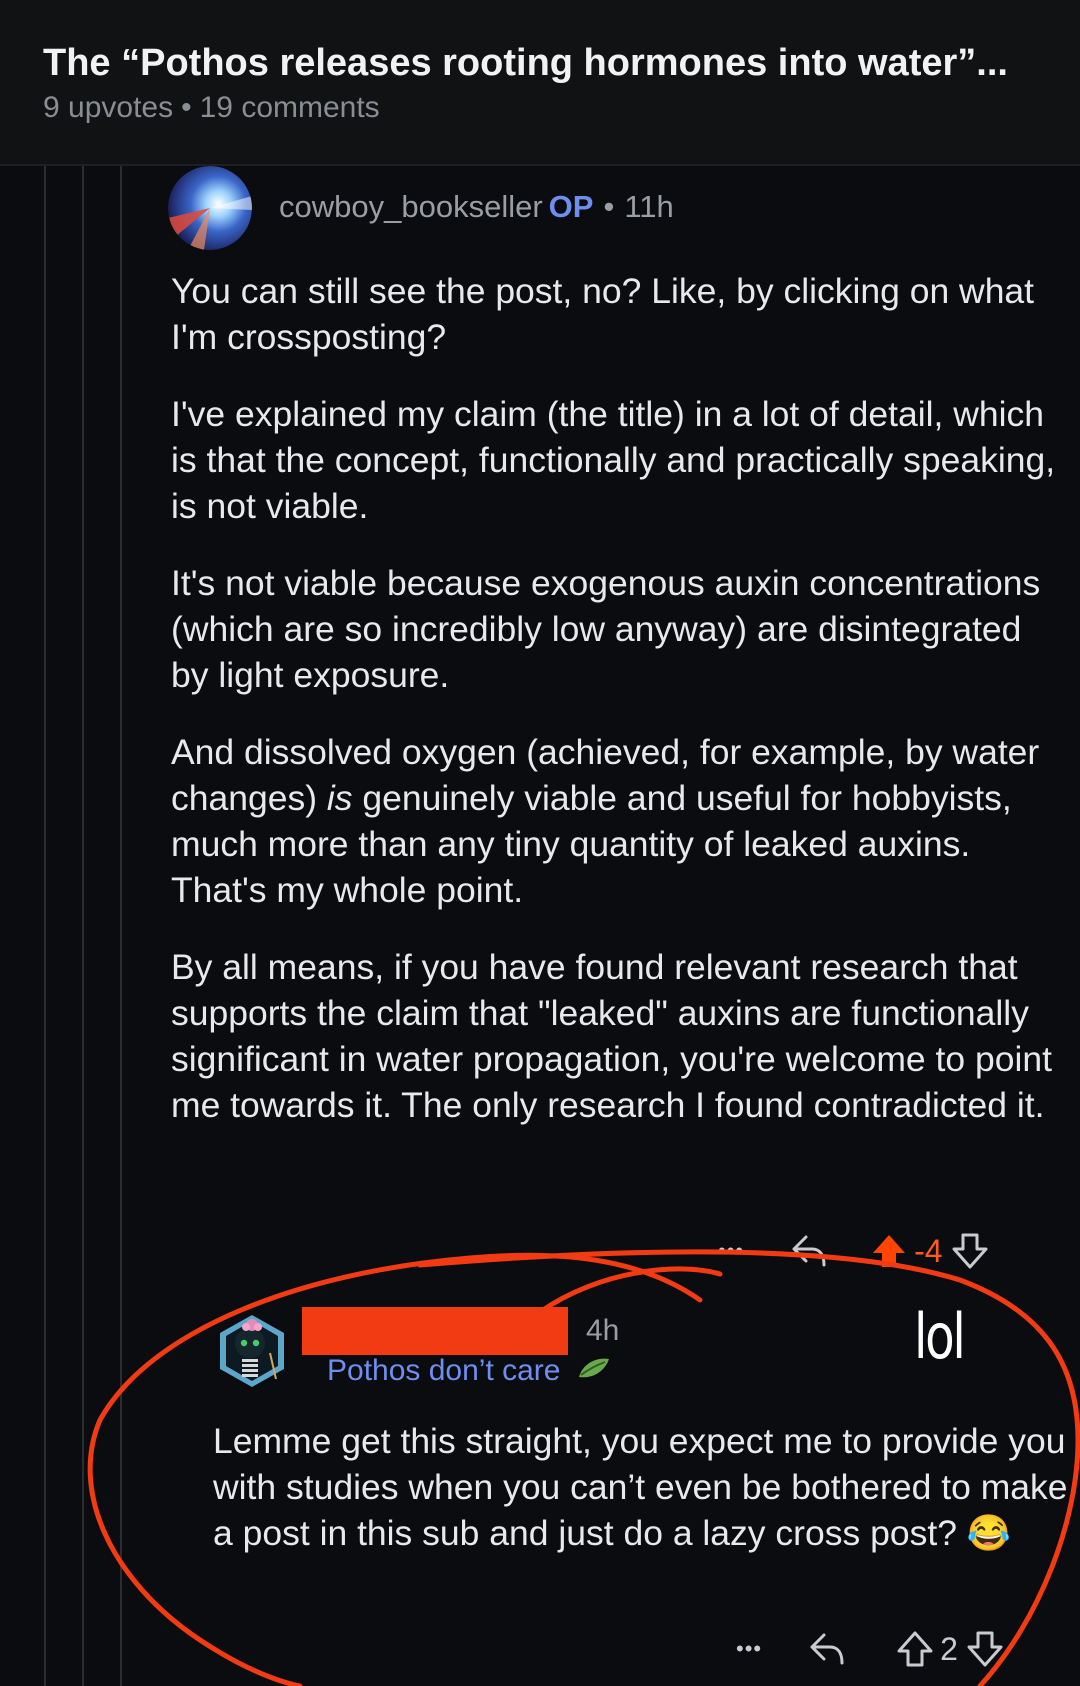 This screenshot has width=1080, height=1686. What do you see at coordinates (594, 1372) in the screenshot?
I see `leaf-icon` at bounding box center [594, 1372].